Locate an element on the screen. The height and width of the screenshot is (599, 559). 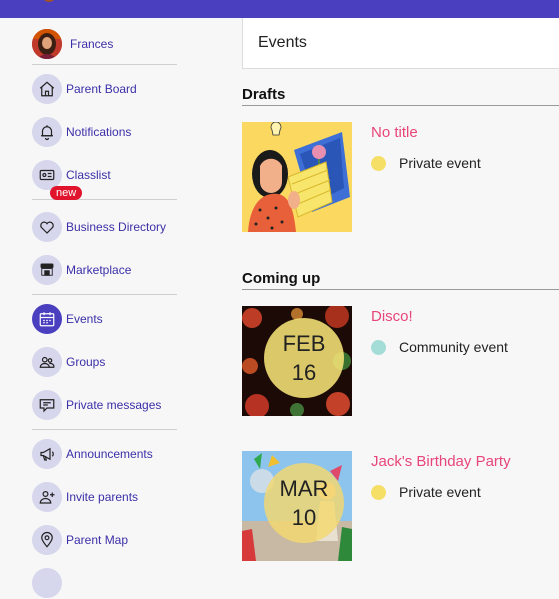
coming-up-divider is located at coordinates (400, 289).